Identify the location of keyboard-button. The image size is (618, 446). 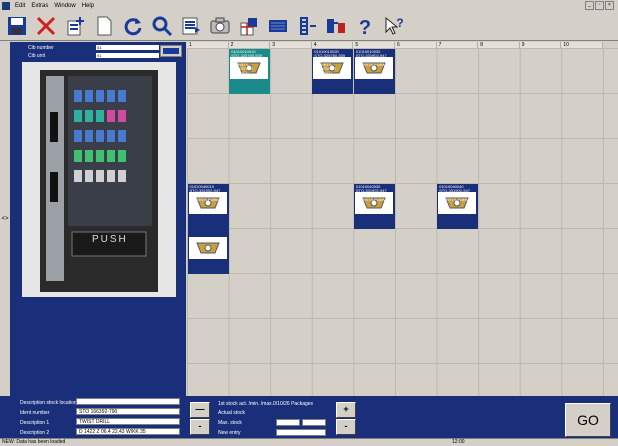
(171, 51).